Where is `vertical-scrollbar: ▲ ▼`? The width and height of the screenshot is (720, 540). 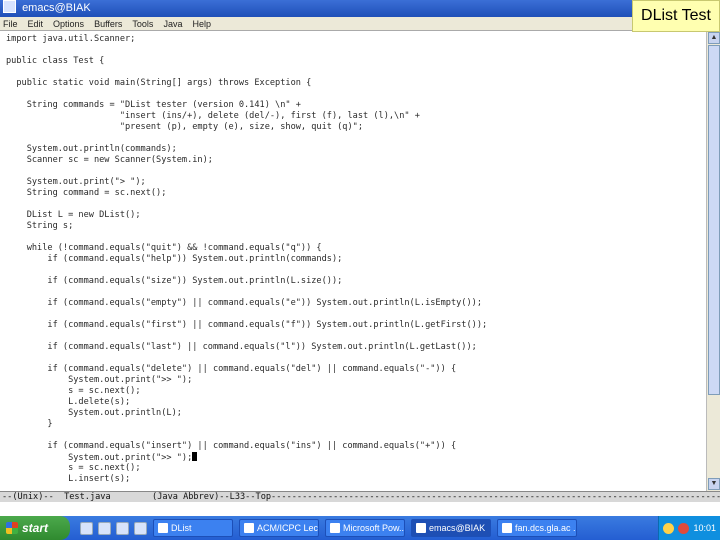 vertical-scrollbar: ▲ ▼ is located at coordinates (713, 261).